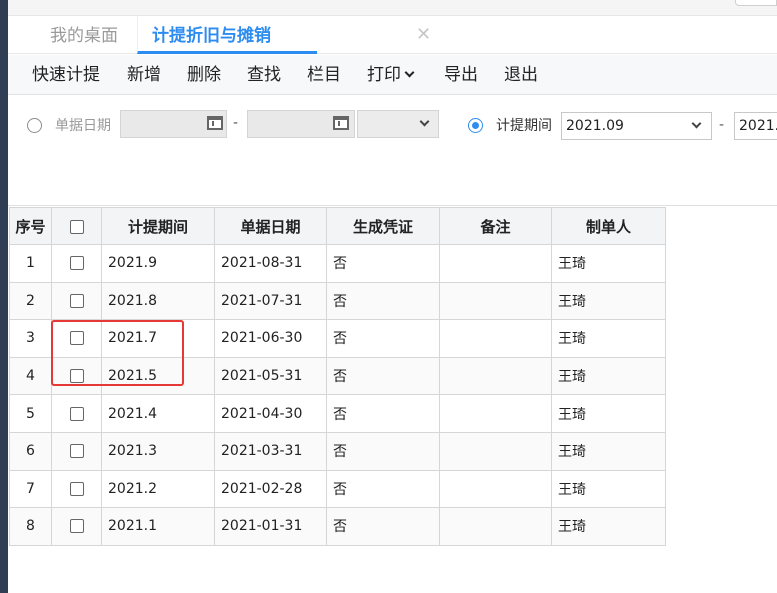 This screenshot has height=593, width=777. What do you see at coordinates (158, 489) in the screenshot?
I see `row-period: 2021.2` at bounding box center [158, 489].